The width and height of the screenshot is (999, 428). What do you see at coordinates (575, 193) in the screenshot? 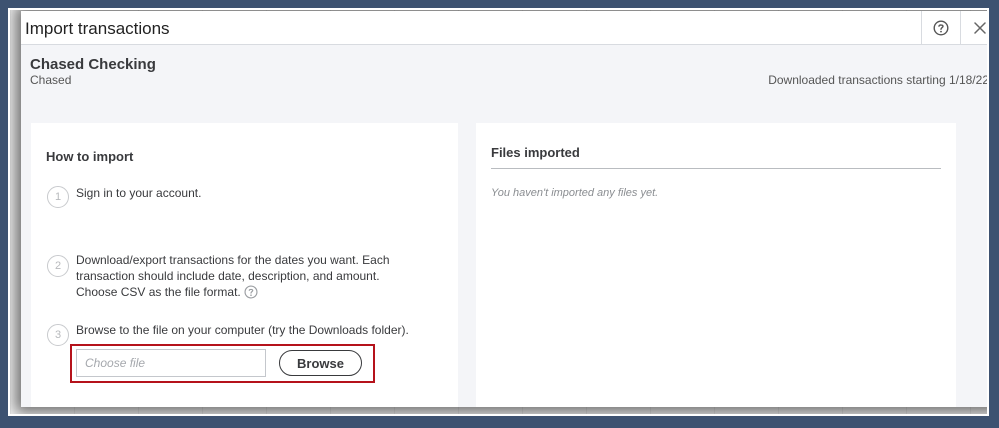
I see `files-empty-message: You haven't imported any files yet.` at bounding box center [575, 193].